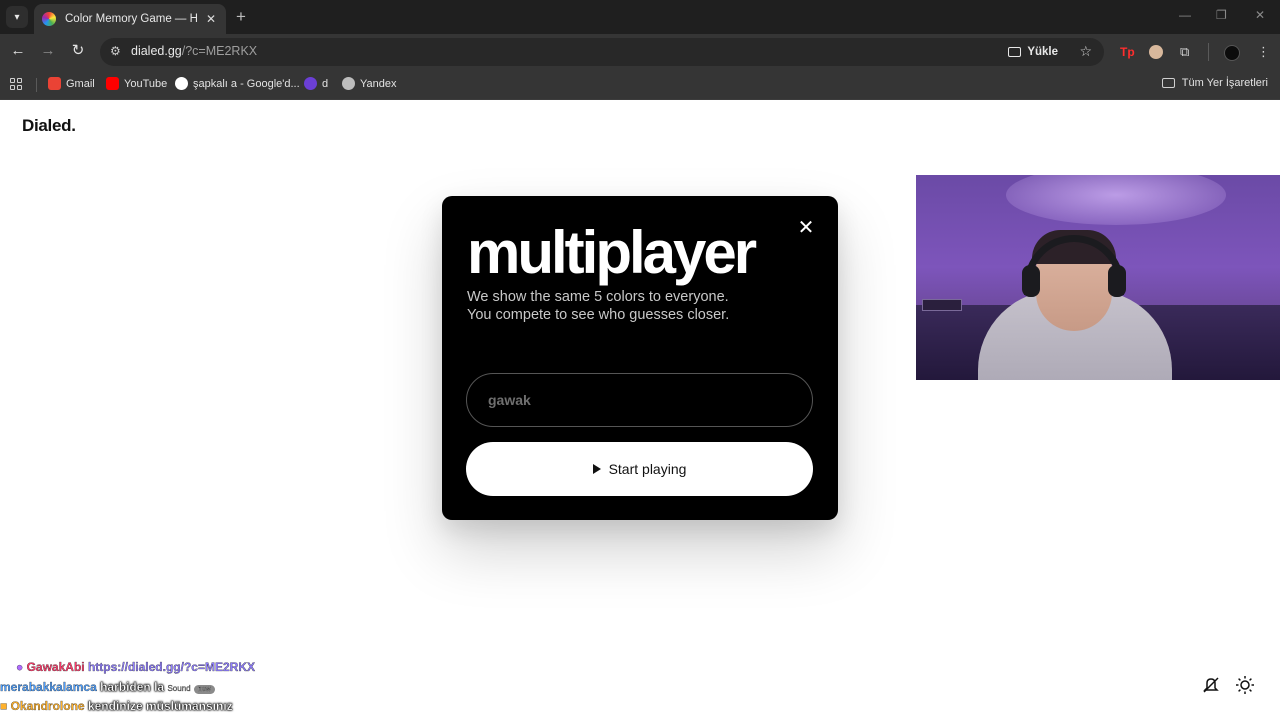  What do you see at coordinates (211, 19) in the screenshot?
I see `tab-close-icon: ✕` at bounding box center [211, 19].